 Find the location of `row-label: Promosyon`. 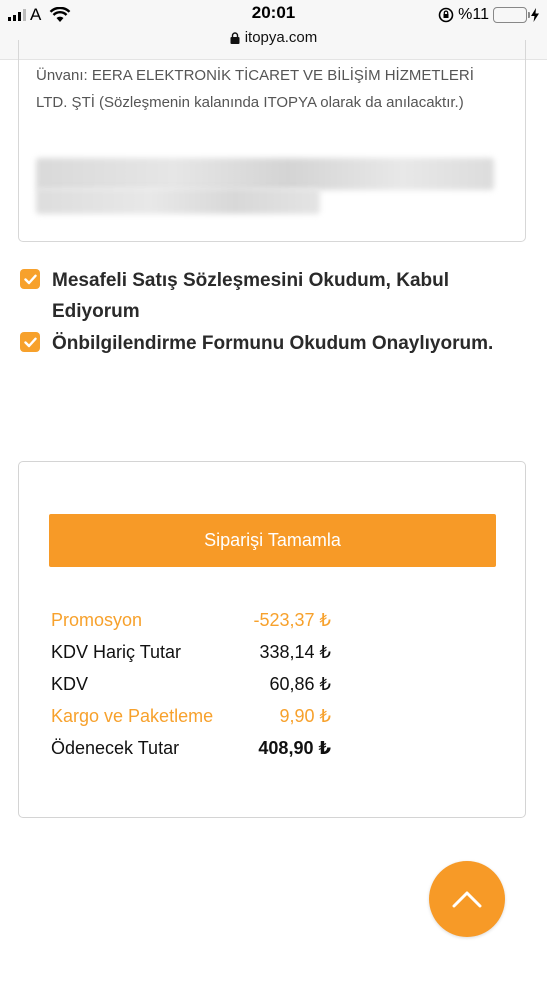

row-label: Promosyon is located at coordinates (97, 620).